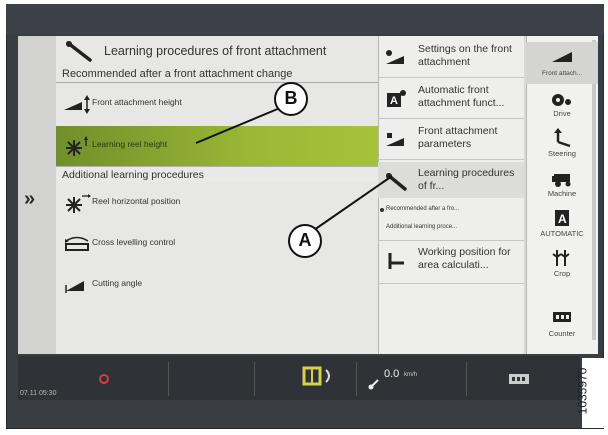 The image size is (608, 435). I want to click on list-item-reel-horizontal-position: Reel horizontal position, so click(217, 203).